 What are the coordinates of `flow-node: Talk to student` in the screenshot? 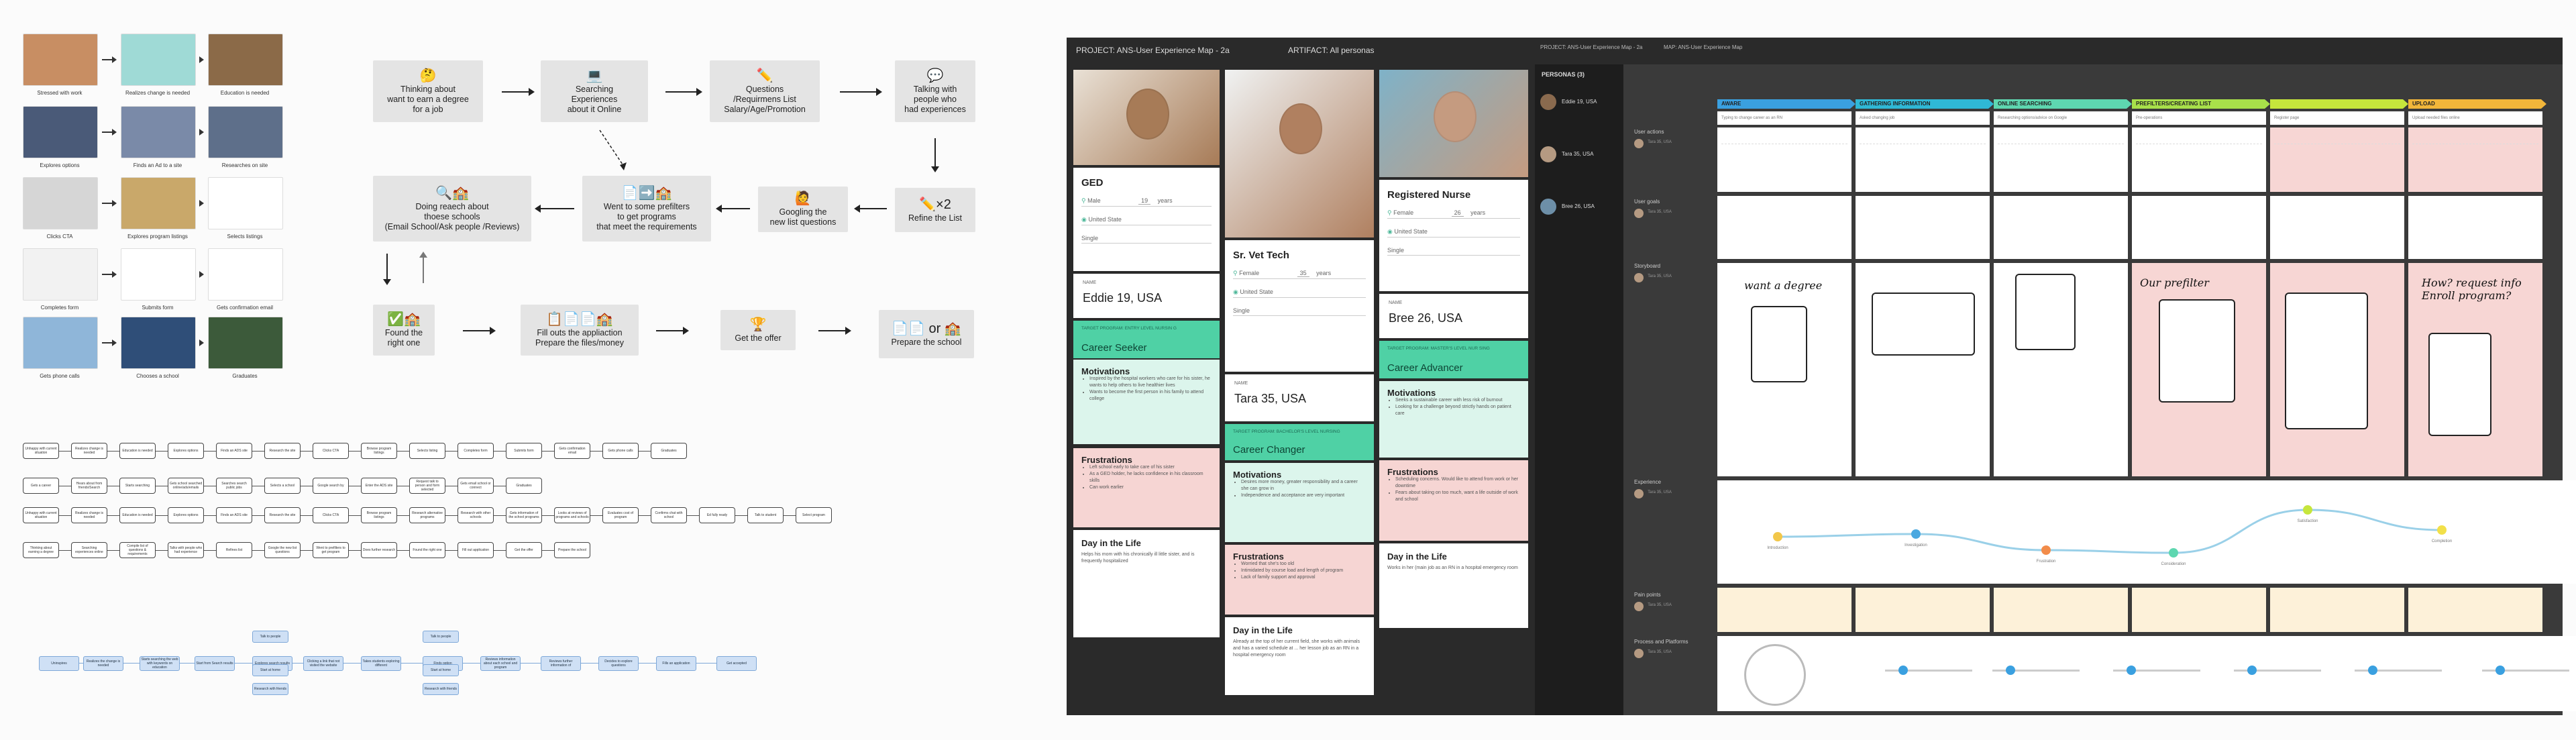 It's located at (765, 515).